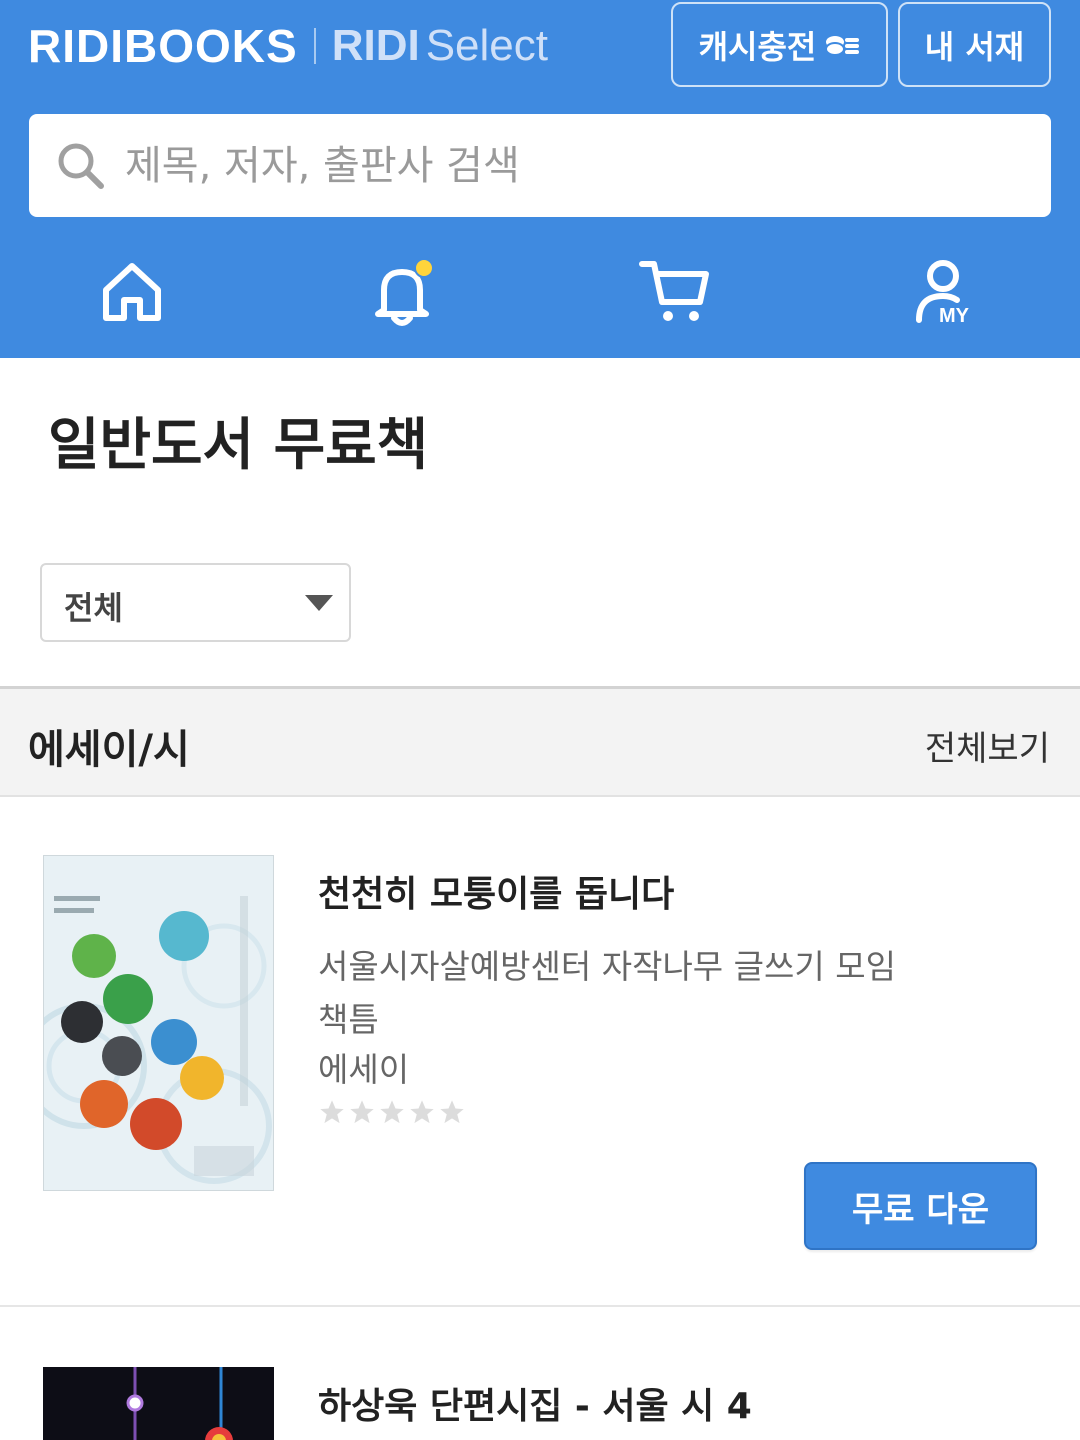 The image size is (1080, 1440). I want to click on view-all-link: 전체보기, so click(987, 745).